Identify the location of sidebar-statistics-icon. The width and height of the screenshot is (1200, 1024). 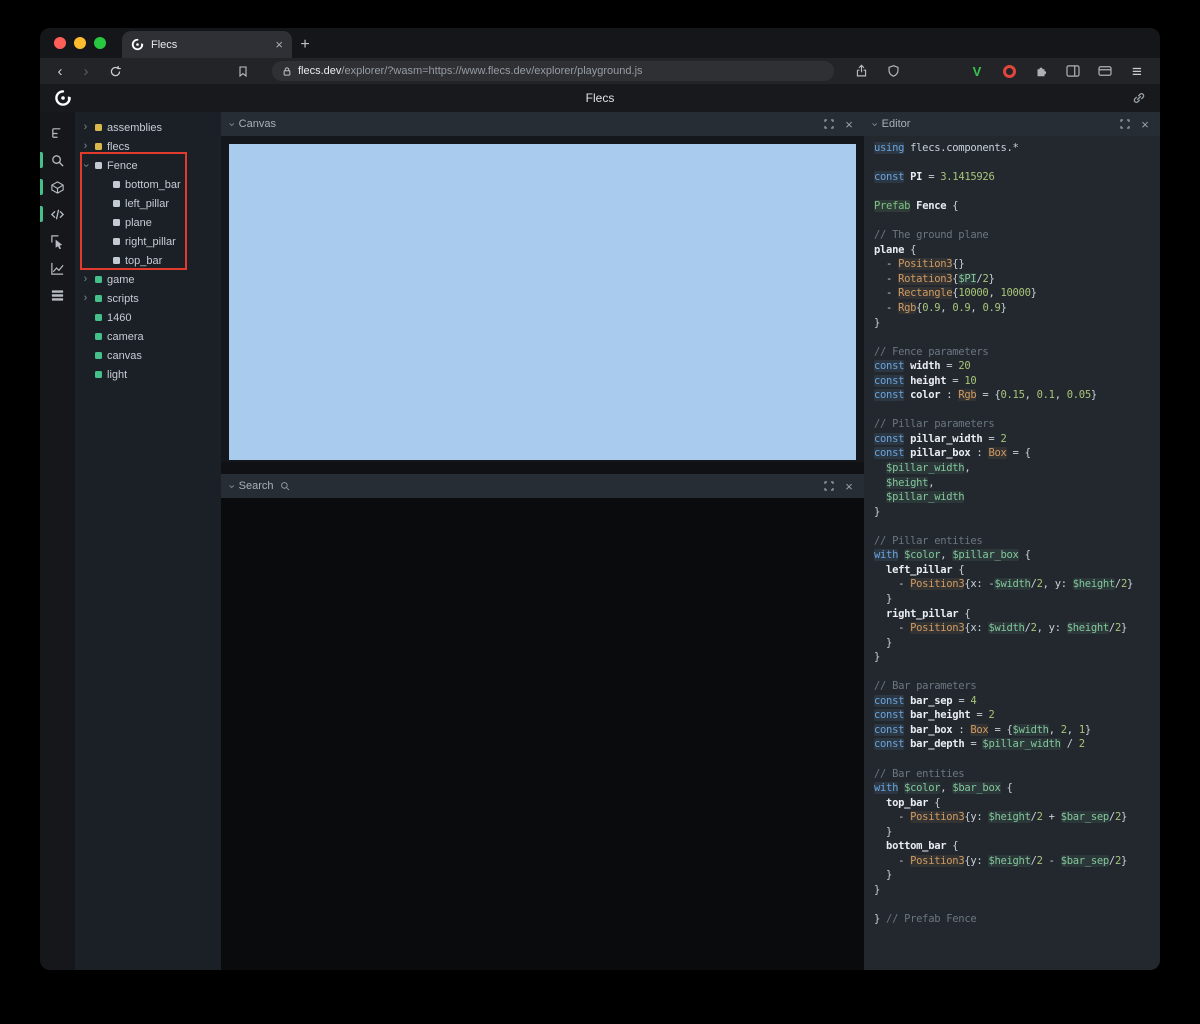
(57, 268).